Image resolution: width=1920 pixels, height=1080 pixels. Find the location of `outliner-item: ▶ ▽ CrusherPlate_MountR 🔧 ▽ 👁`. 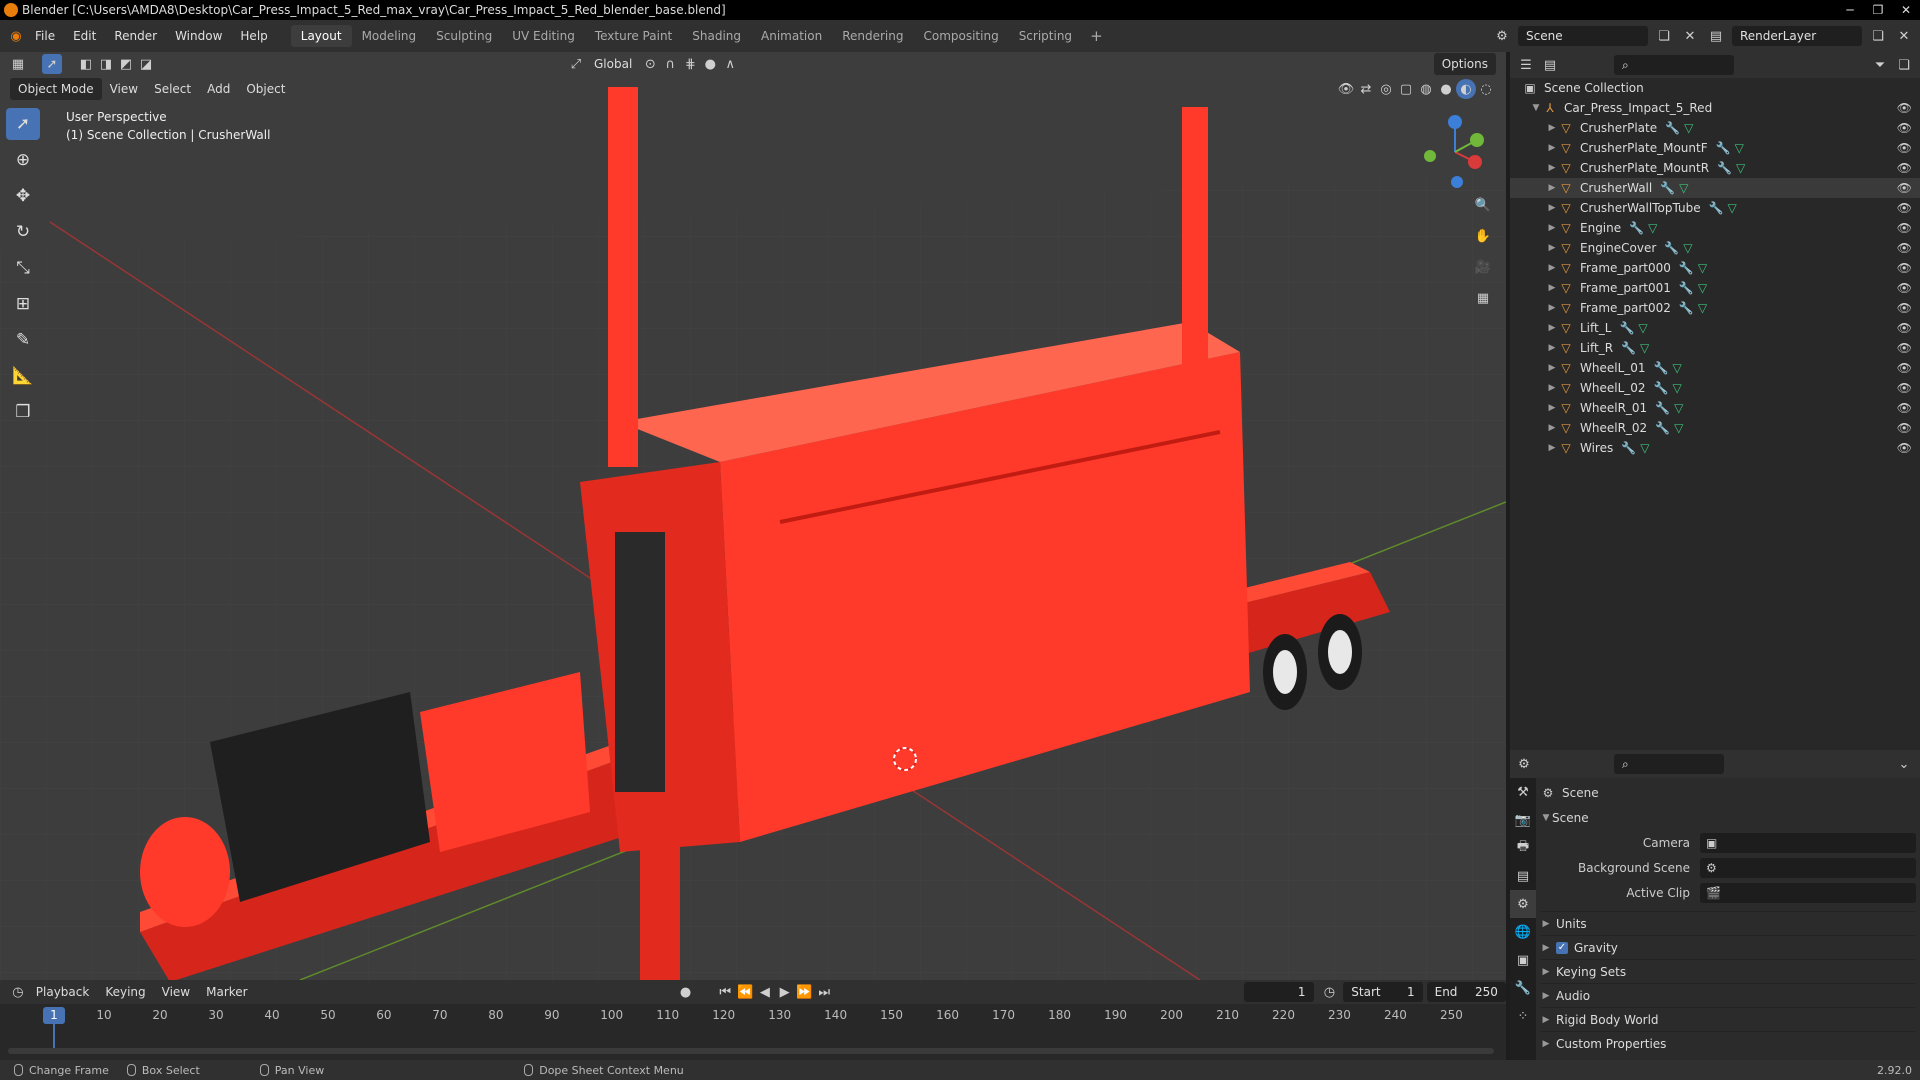

outliner-item: ▶ ▽ CrusherPlate_MountR 🔧 ▽ 👁 is located at coordinates (1715, 168).